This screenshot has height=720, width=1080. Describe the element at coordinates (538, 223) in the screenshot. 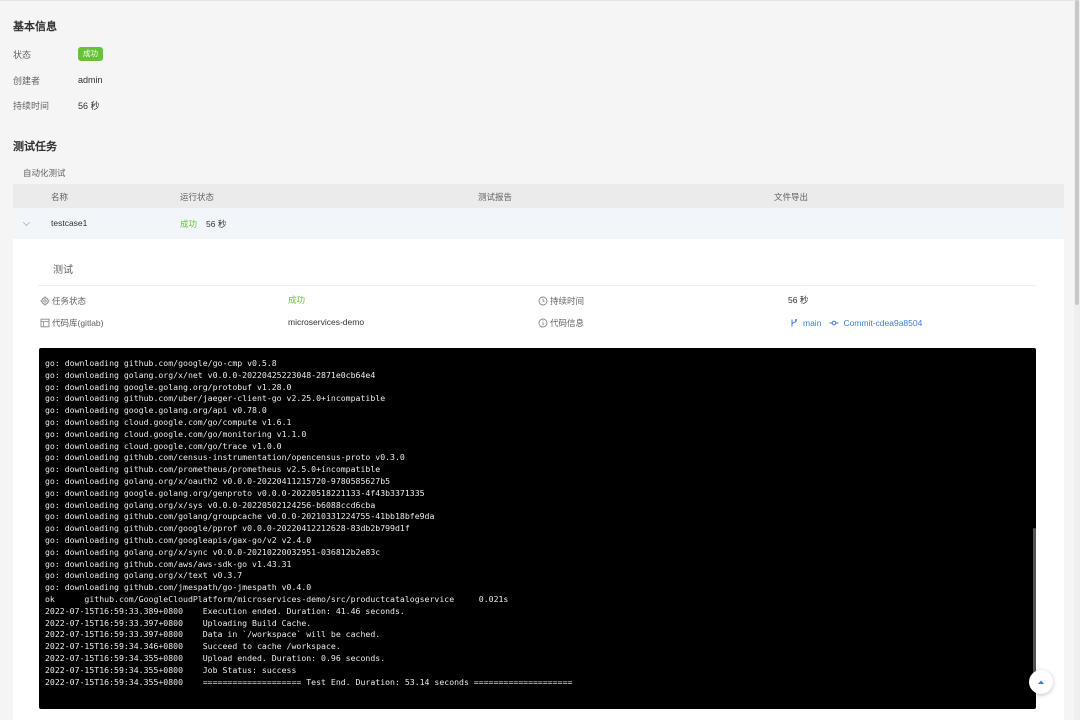

I see `table-row: testcase1 成功 56 秒` at that location.